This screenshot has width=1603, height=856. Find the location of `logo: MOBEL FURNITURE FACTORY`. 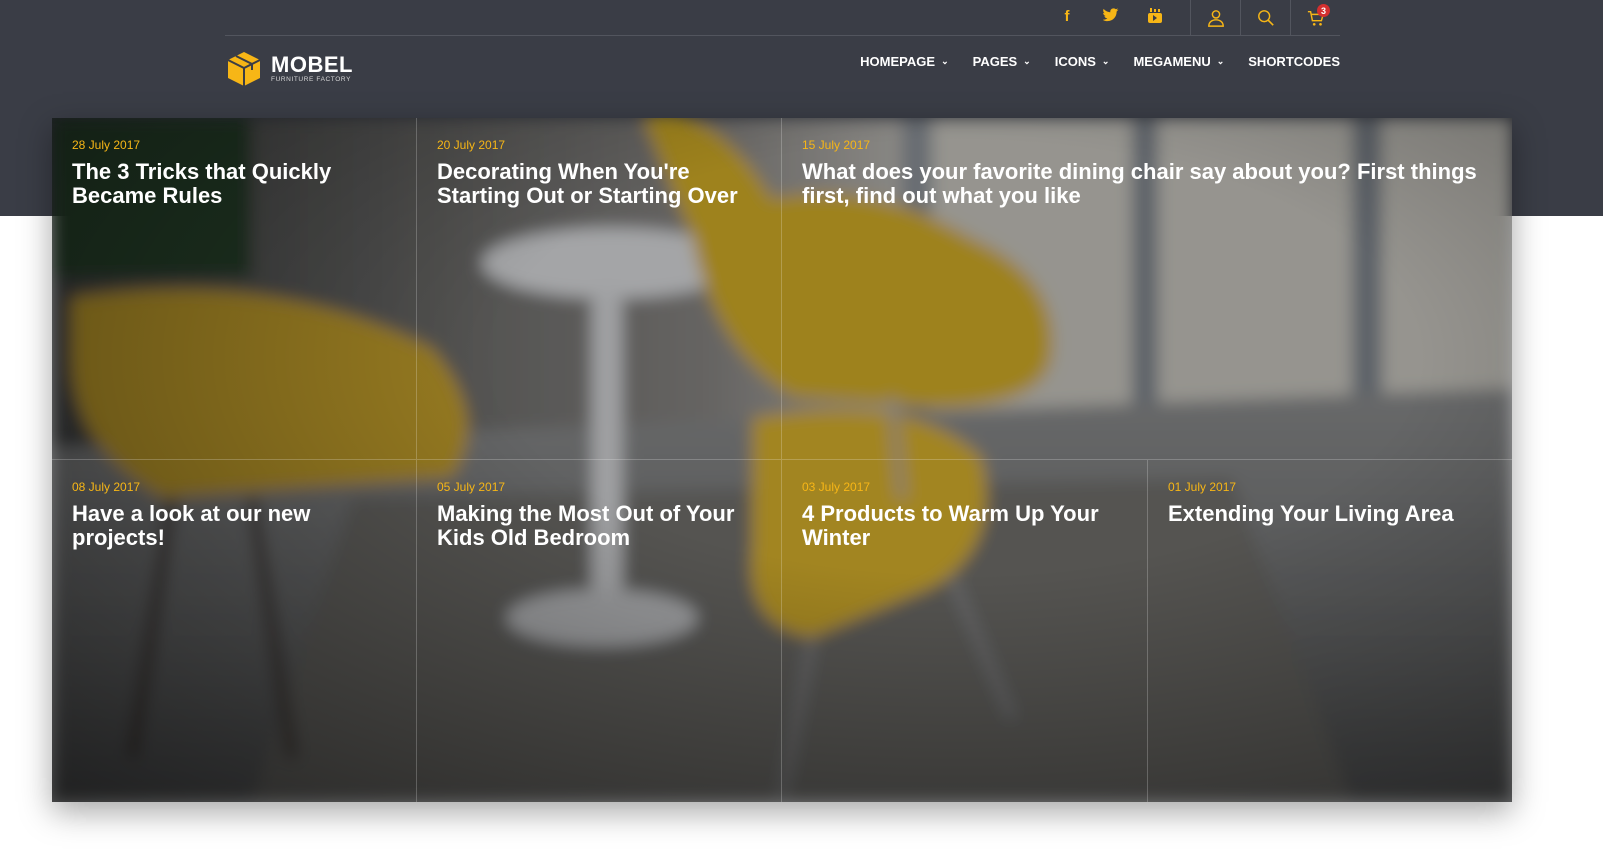

logo: MOBEL FURNITURE FACTORY is located at coordinates (289, 69).